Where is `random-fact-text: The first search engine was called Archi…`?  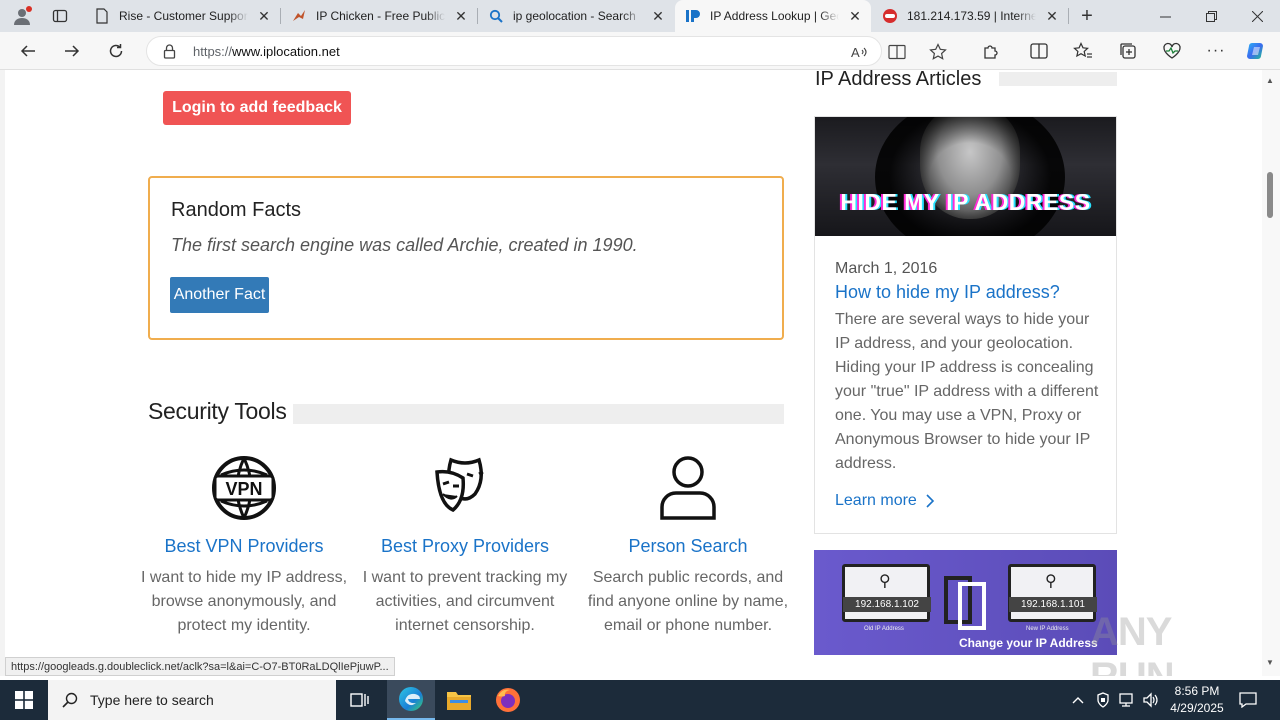 random-fact-text: The first search engine was called Archi… is located at coordinates (404, 245).